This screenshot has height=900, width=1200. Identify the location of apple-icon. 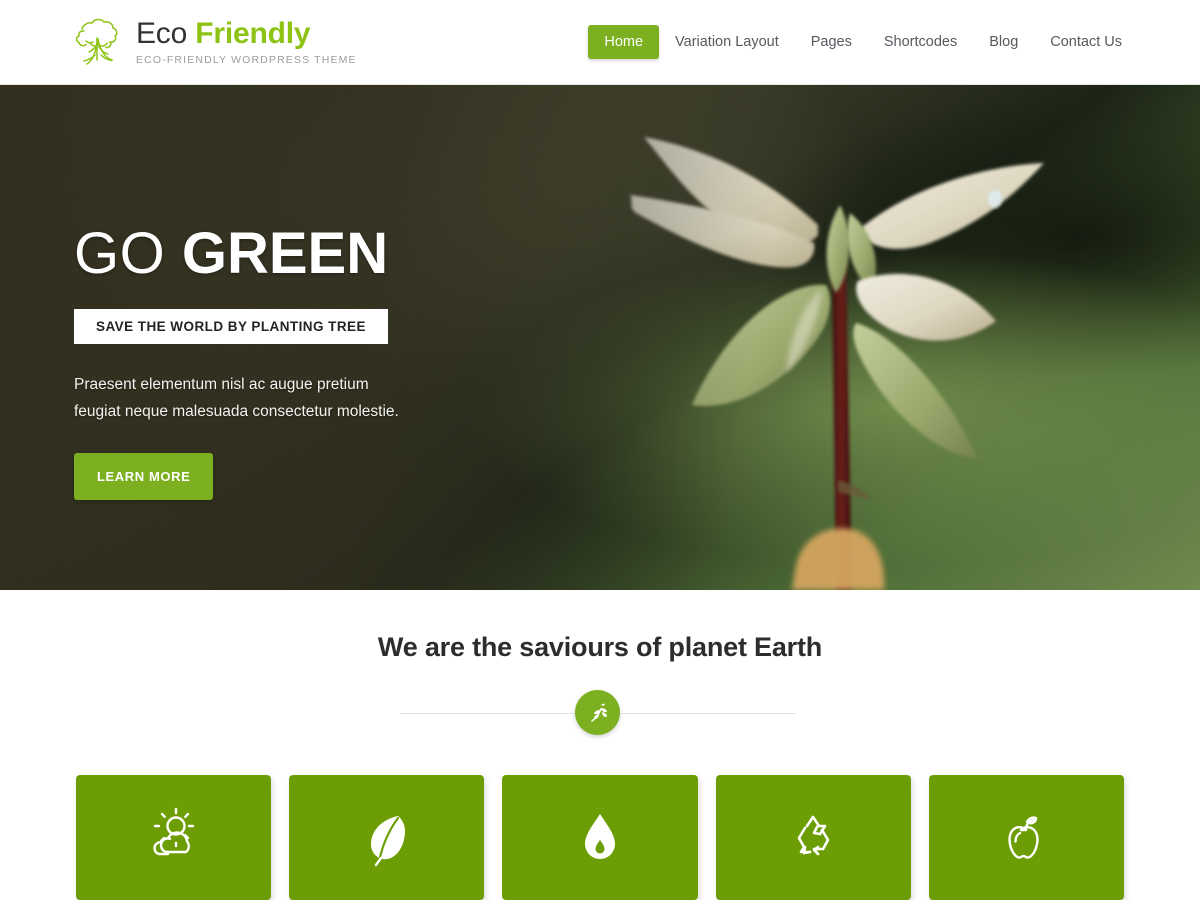
(1024, 837).